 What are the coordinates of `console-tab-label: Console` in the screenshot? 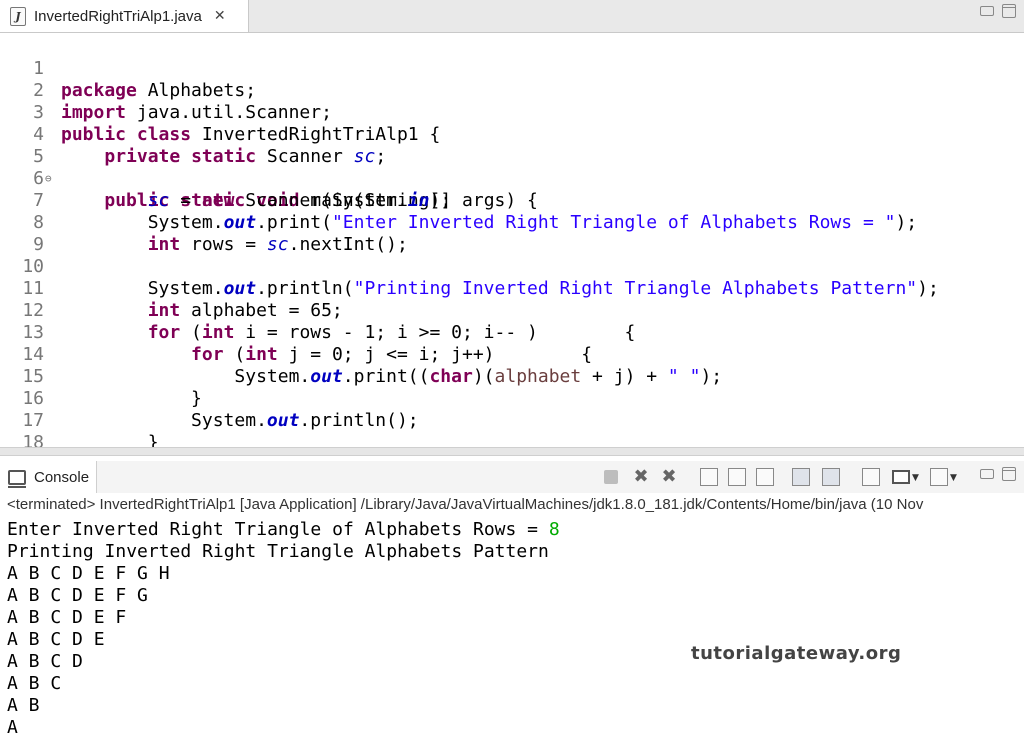 It's located at (62, 477).